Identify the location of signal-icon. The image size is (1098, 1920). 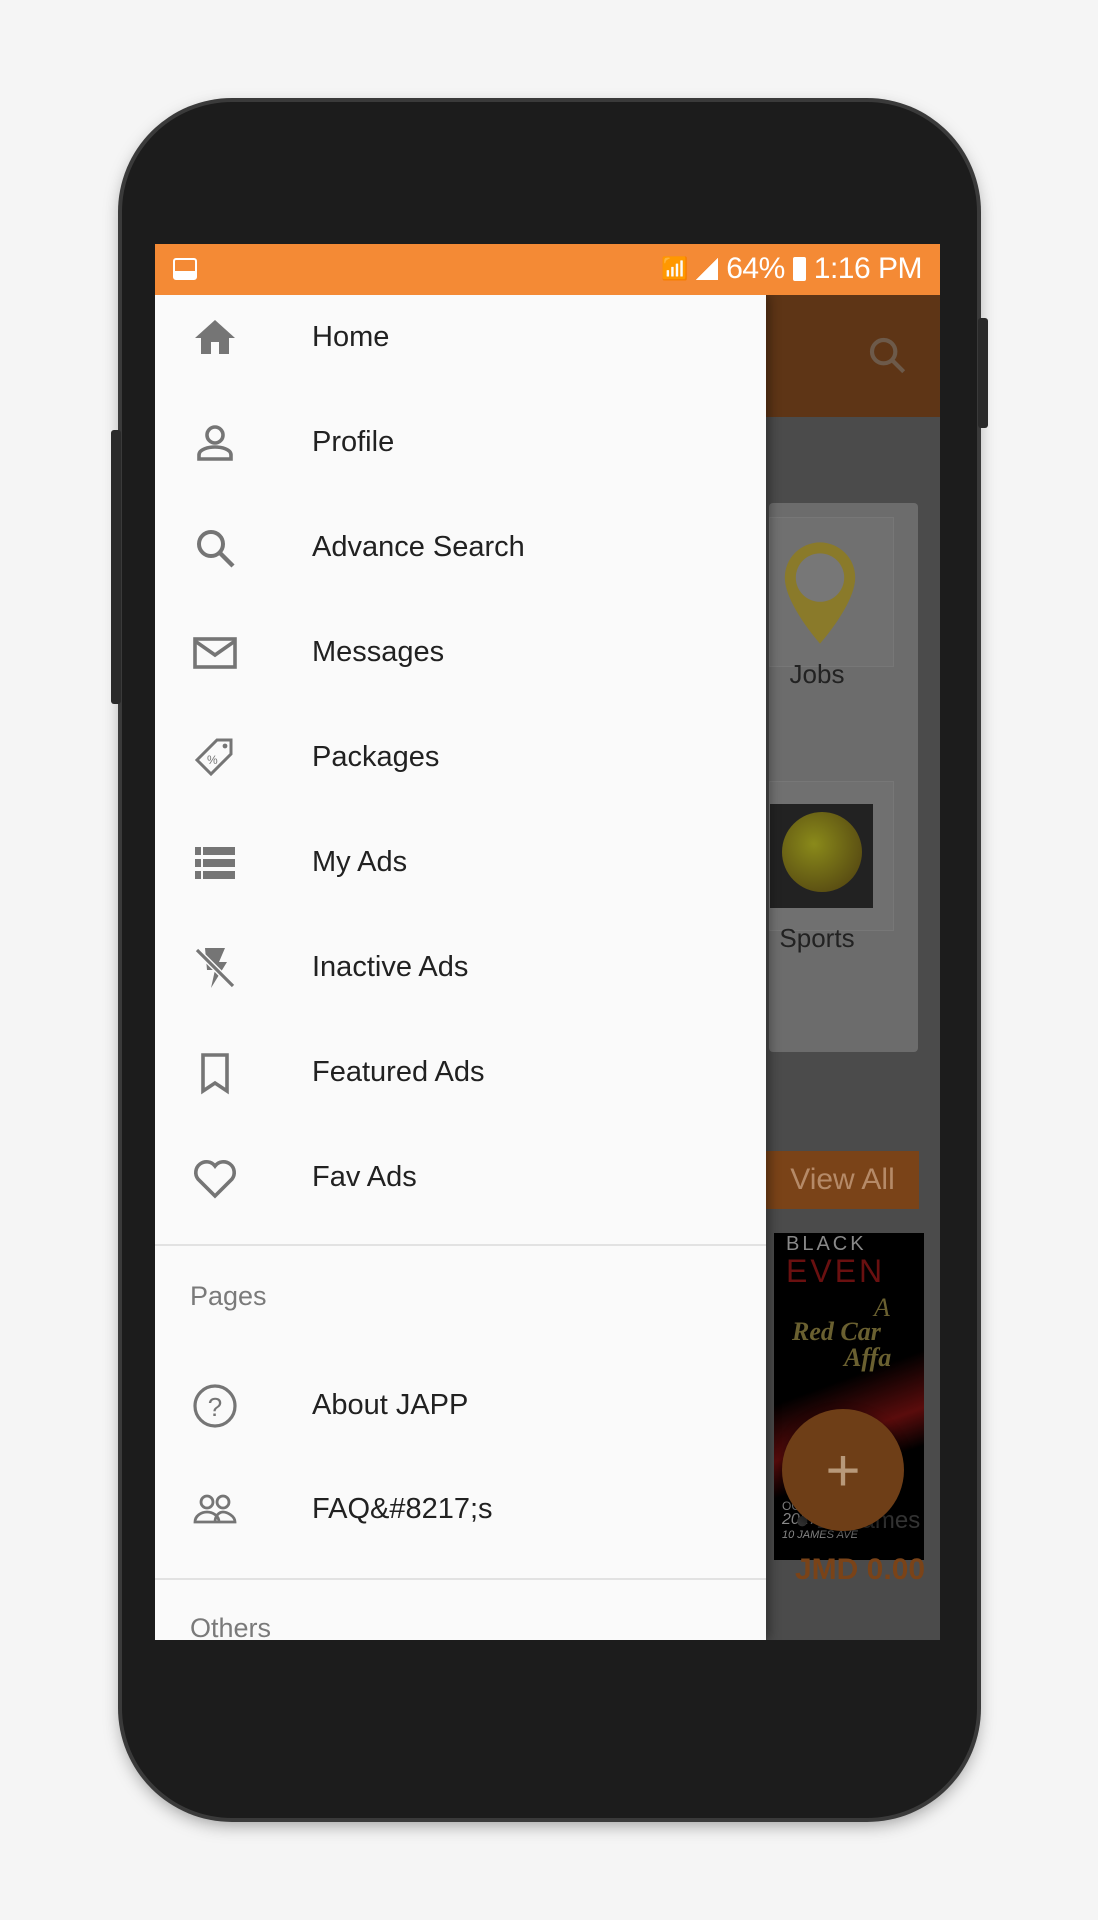
(707, 269).